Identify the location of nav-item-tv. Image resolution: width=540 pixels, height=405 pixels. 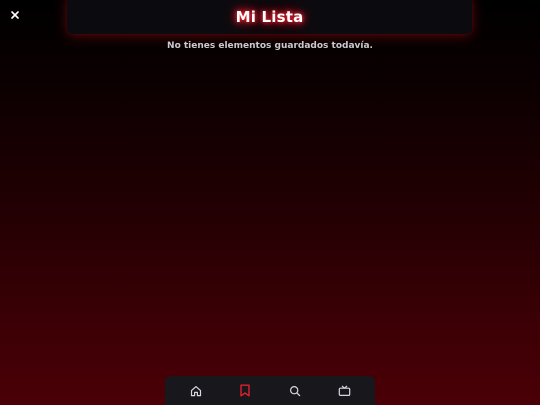
(344, 391).